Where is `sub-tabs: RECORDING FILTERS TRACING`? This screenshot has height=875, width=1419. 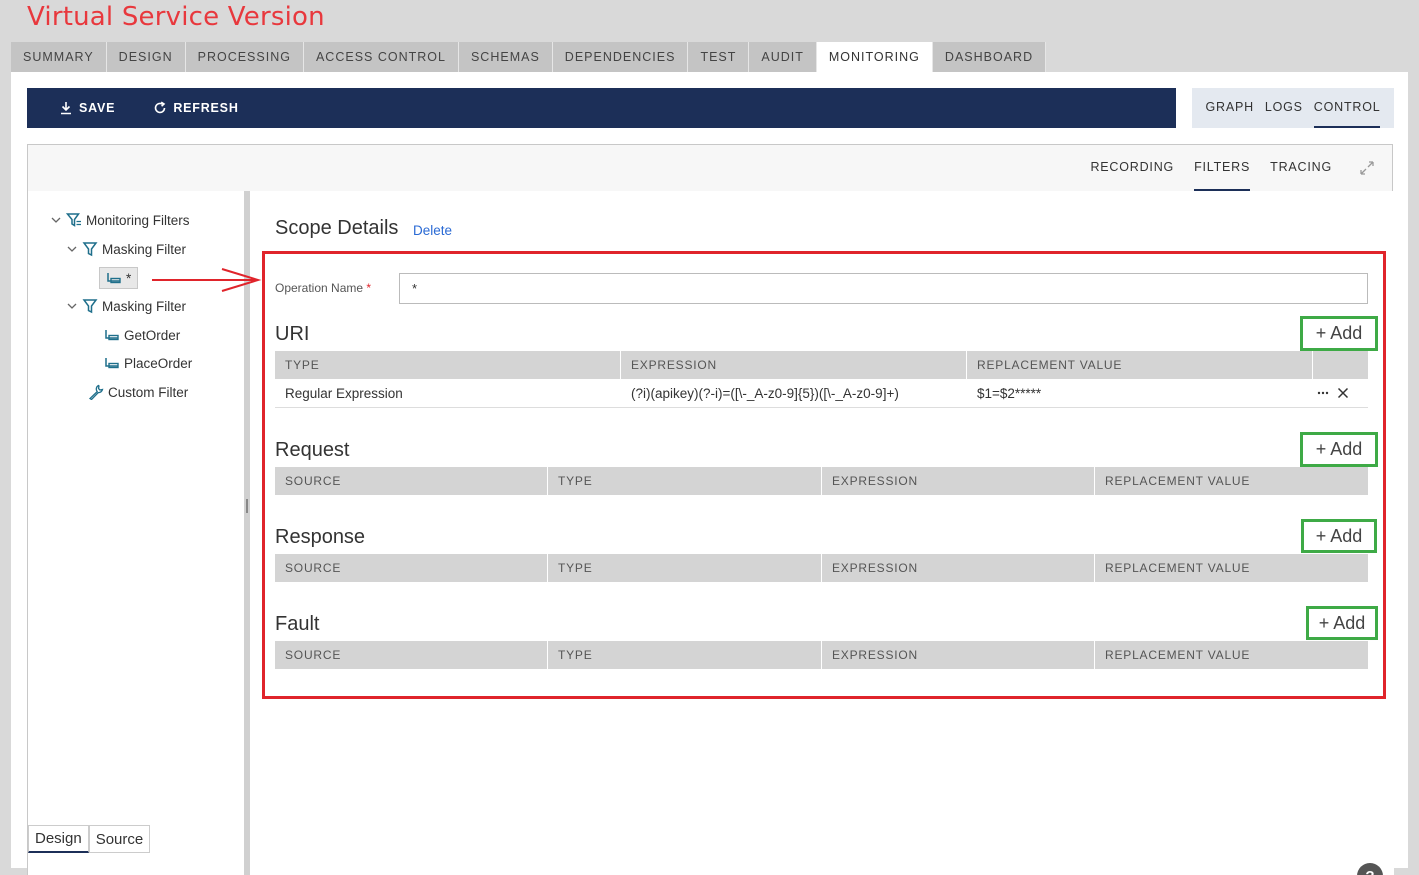
sub-tabs: RECORDING FILTERS TRACING is located at coordinates (1233, 168).